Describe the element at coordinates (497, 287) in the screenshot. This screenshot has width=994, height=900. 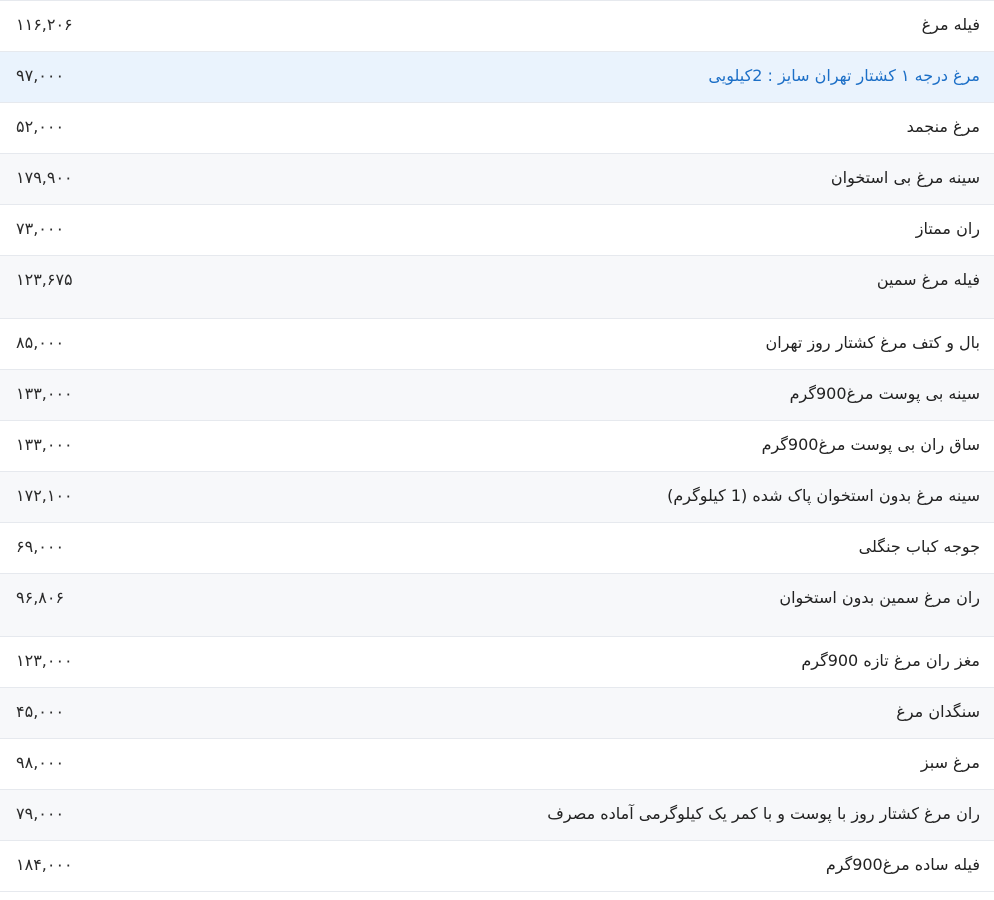
I see `table-row: ۱۲۳,۶۷۵ فیله مرغ سمین` at that location.